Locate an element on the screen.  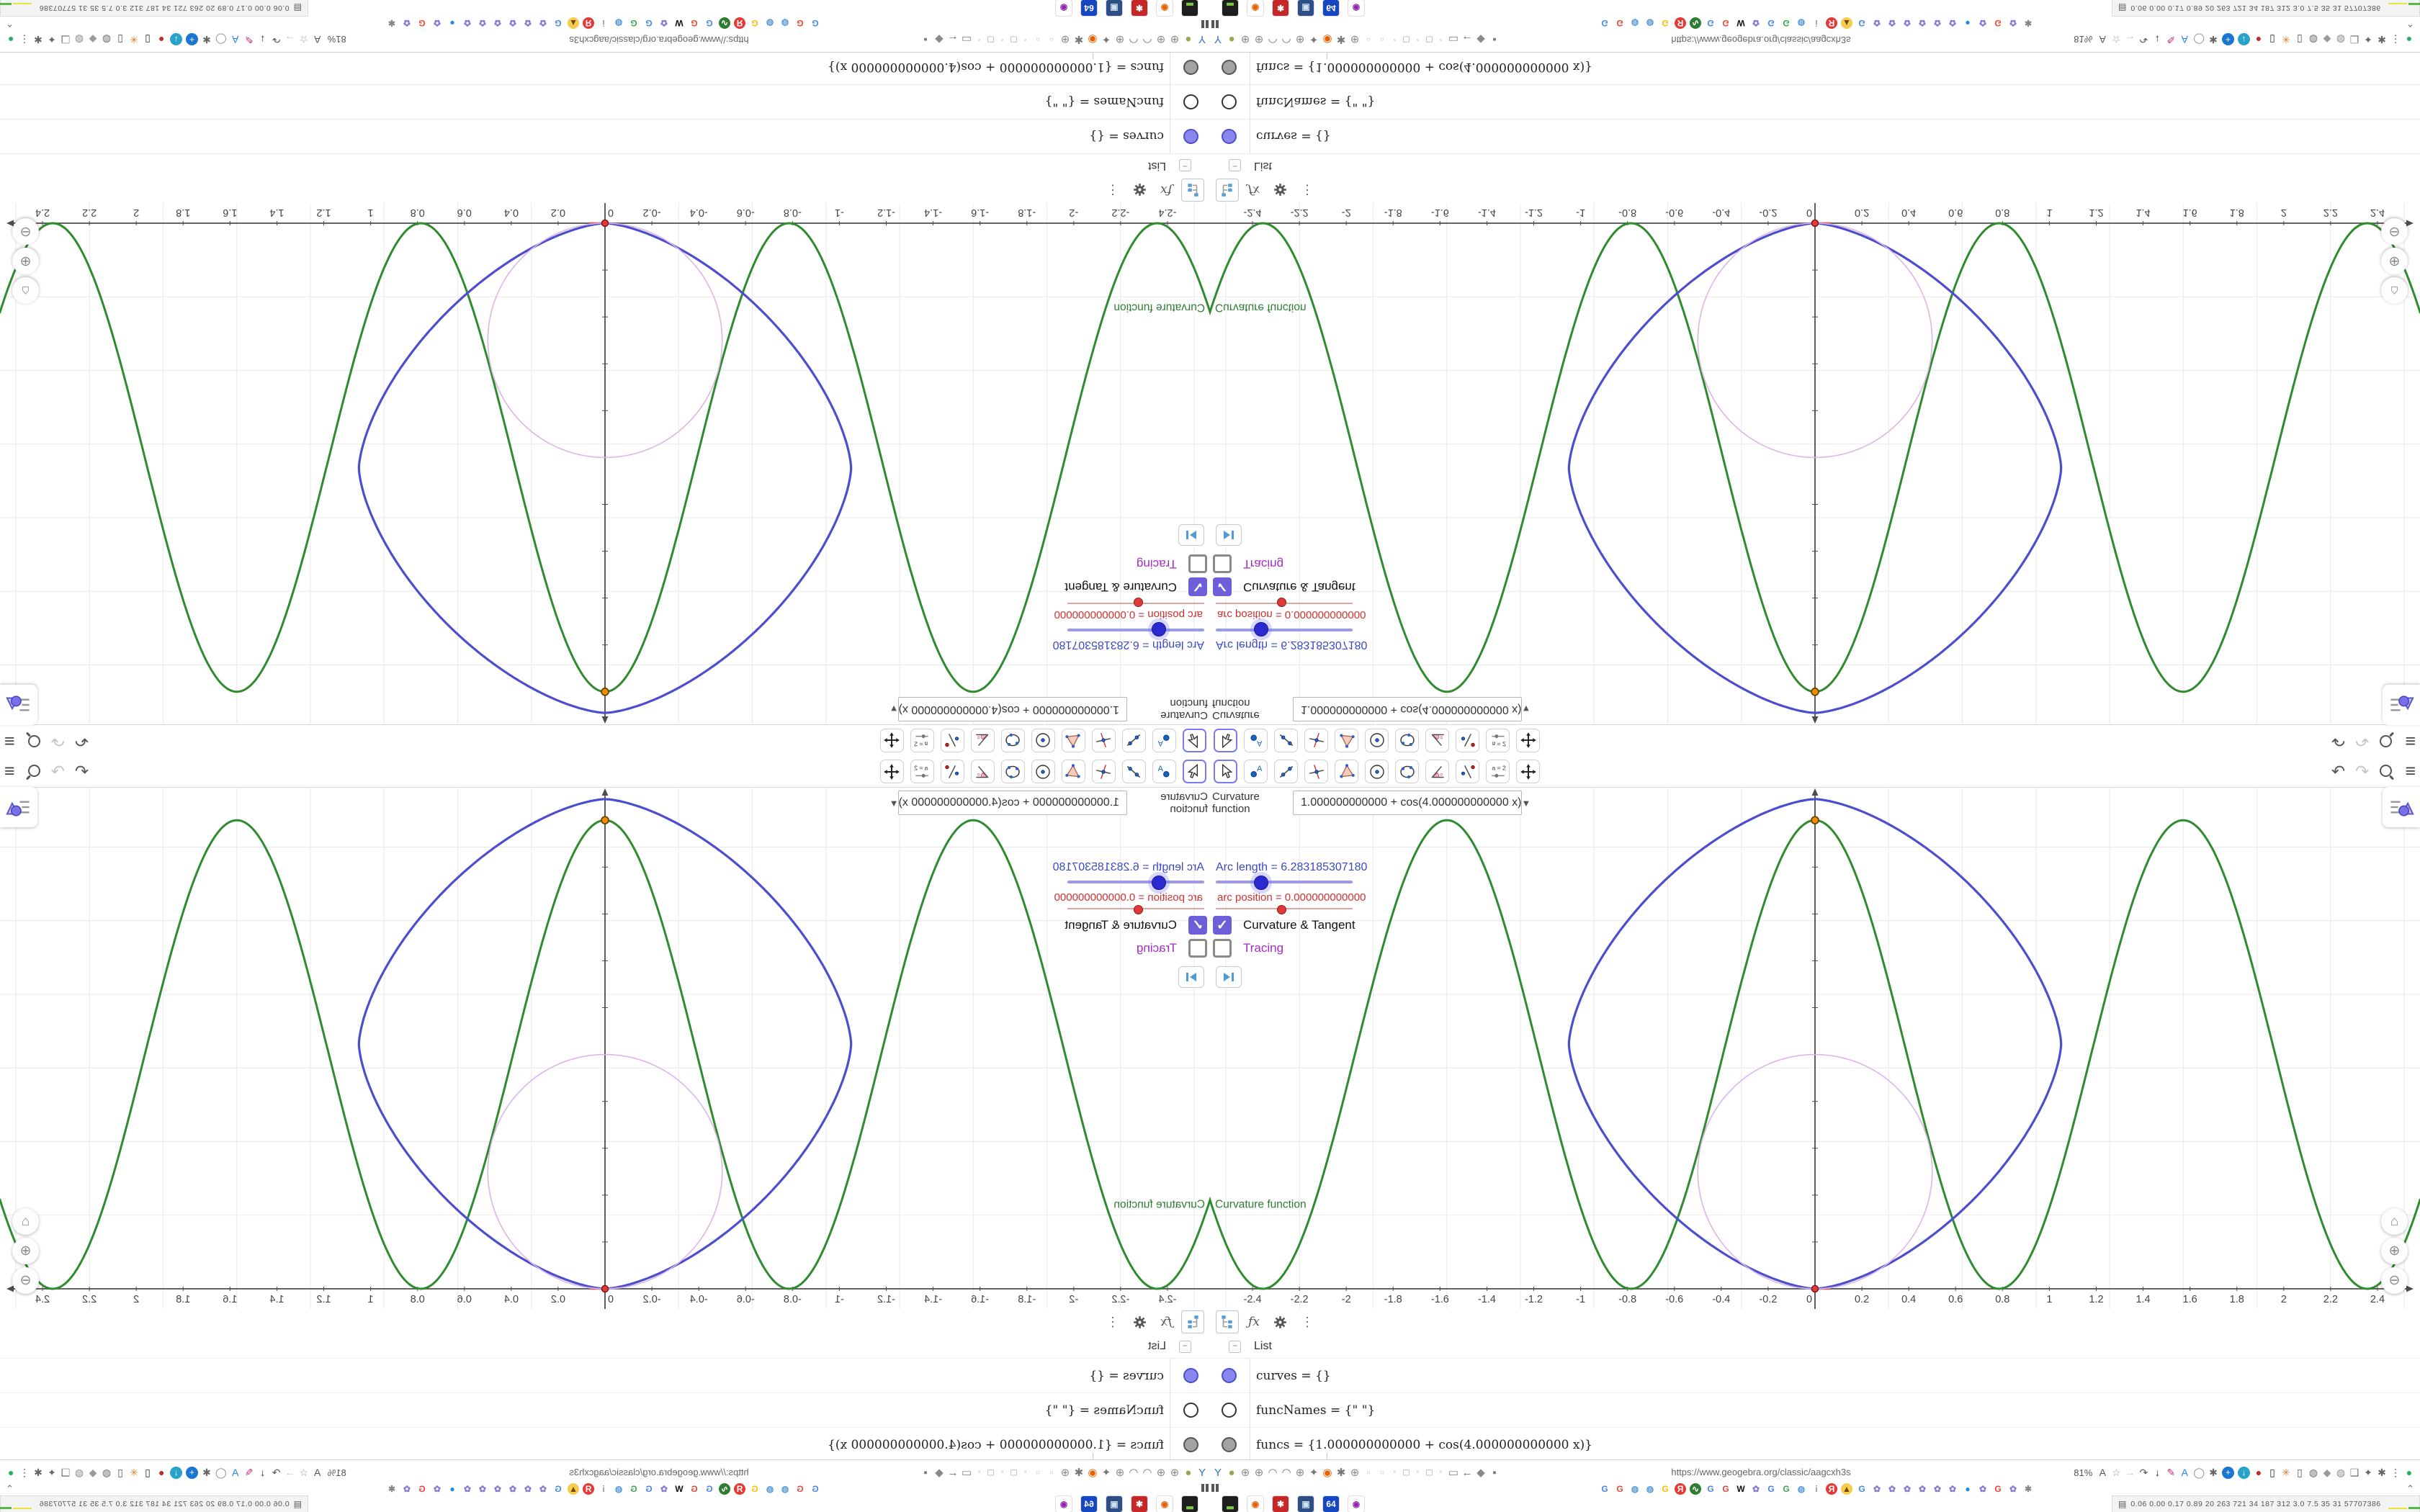
download-icon: ↓ is located at coordinates (263, 1472).